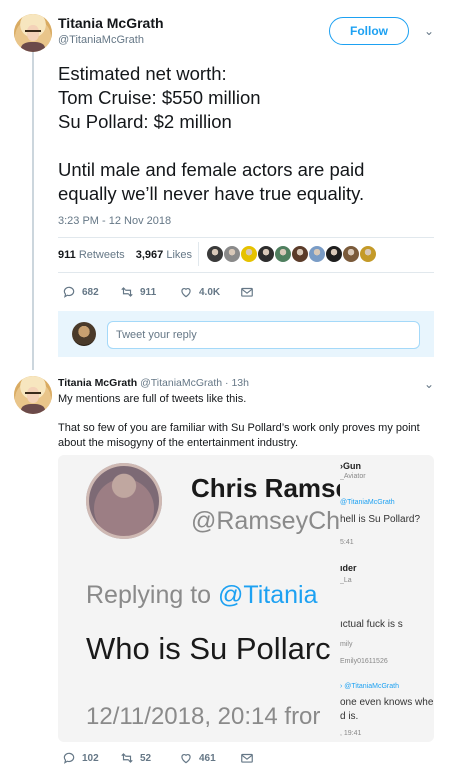 The height and width of the screenshot is (768, 456). What do you see at coordinates (138, 292) in the screenshot?
I see `retweet-action: 911` at bounding box center [138, 292].